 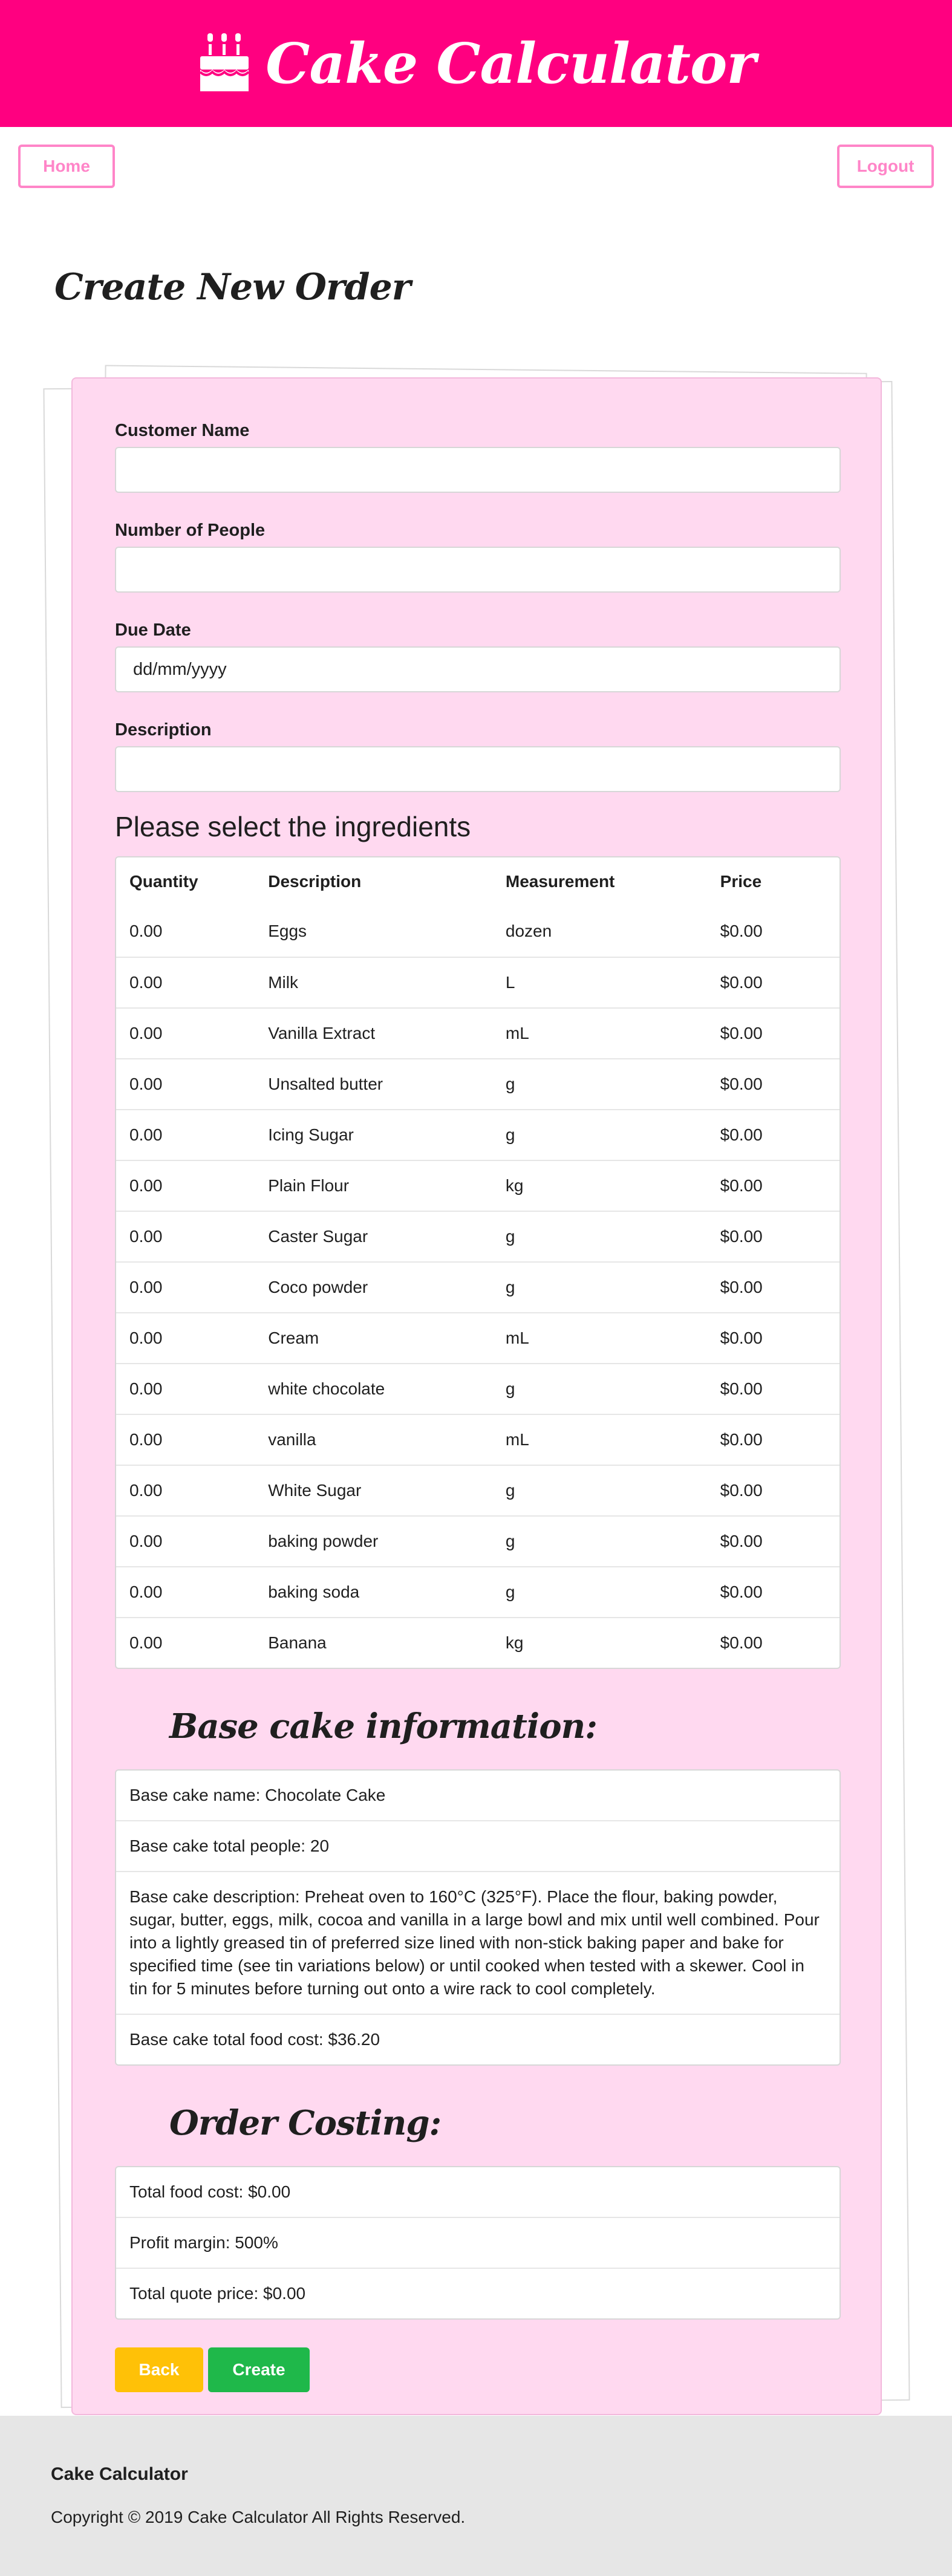 I want to click on table-row: 0.00 Caster Sugar g $0.00, so click(x=478, y=1236).